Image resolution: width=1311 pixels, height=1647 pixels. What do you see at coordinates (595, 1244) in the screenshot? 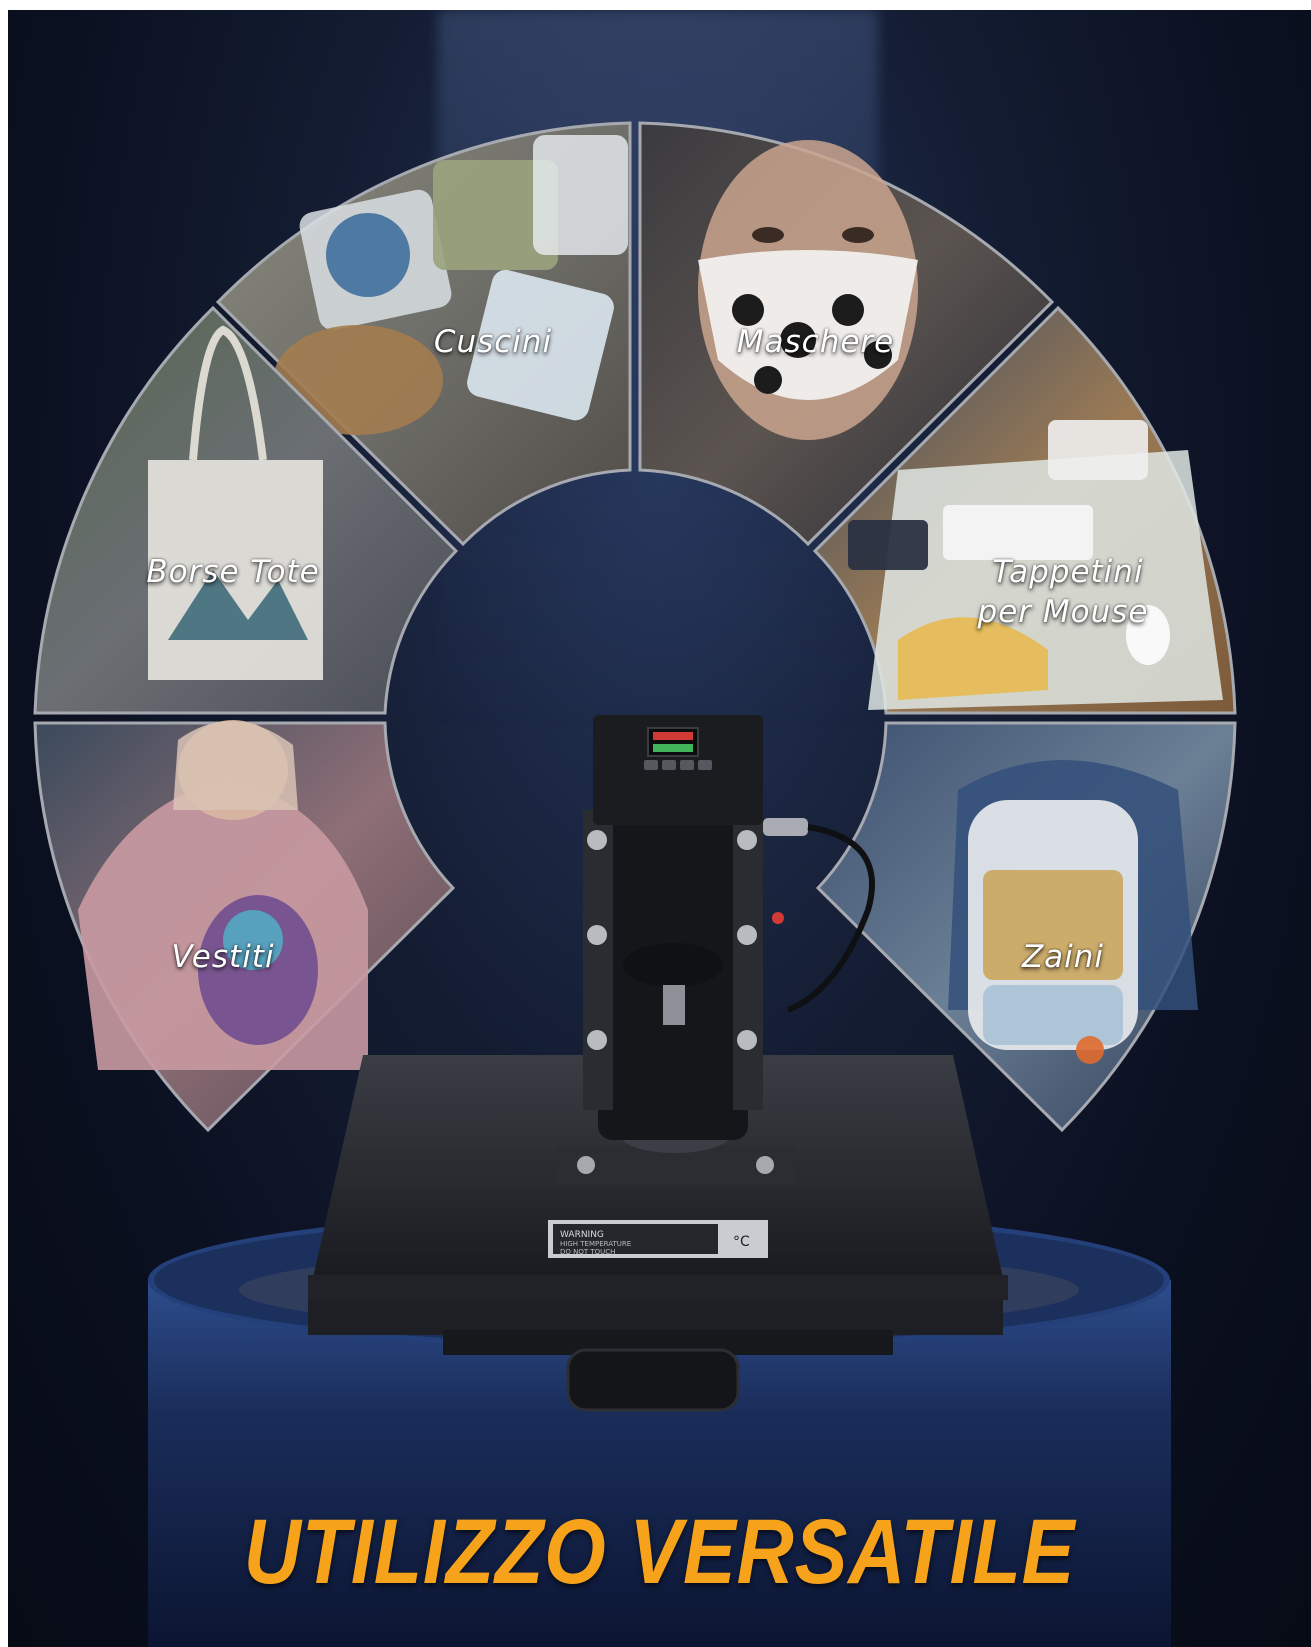
I see `warning-line-1: HIGH TEMPERATURE` at bounding box center [595, 1244].